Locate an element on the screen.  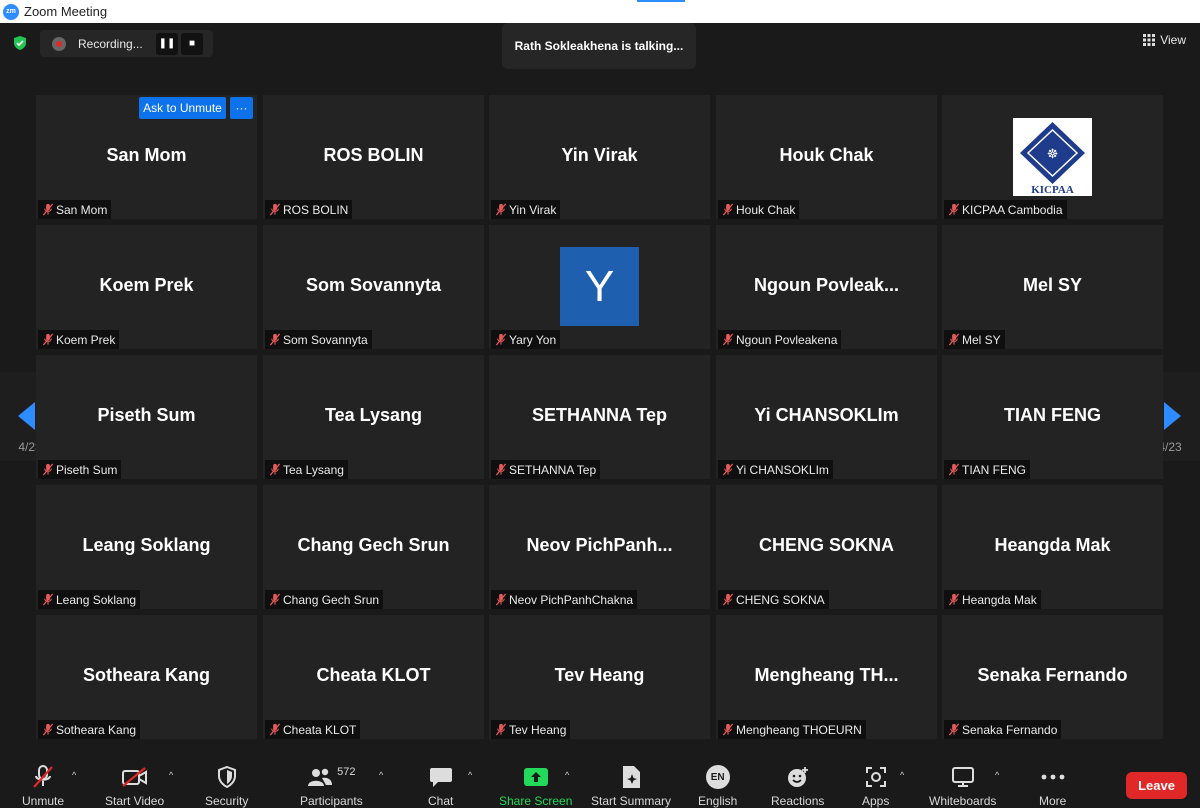
security-button: Security is located at coordinates (226, 786).